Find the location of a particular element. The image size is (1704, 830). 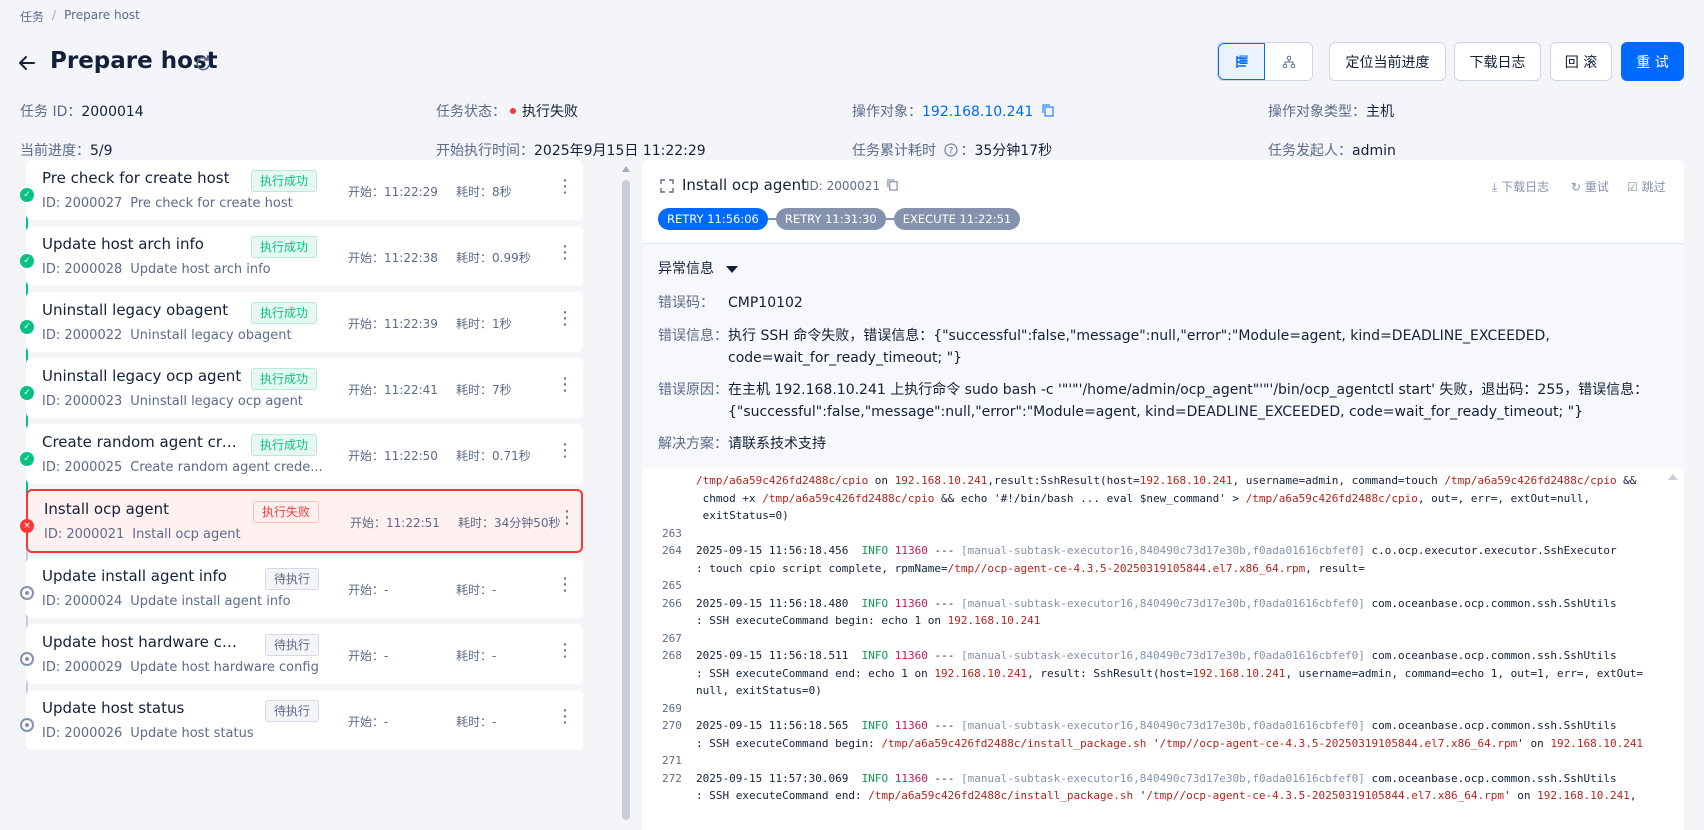

subtask-duration: 耗时：0.71秒 is located at coordinates (493, 456).